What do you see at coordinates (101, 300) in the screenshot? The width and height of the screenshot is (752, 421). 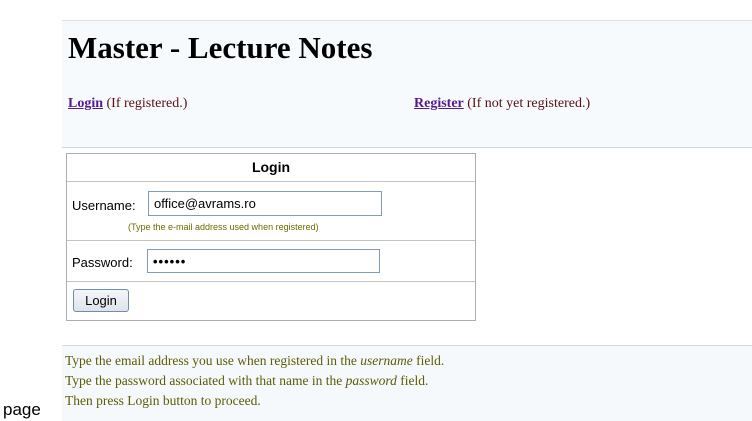 I see `login-button: Login` at bounding box center [101, 300].